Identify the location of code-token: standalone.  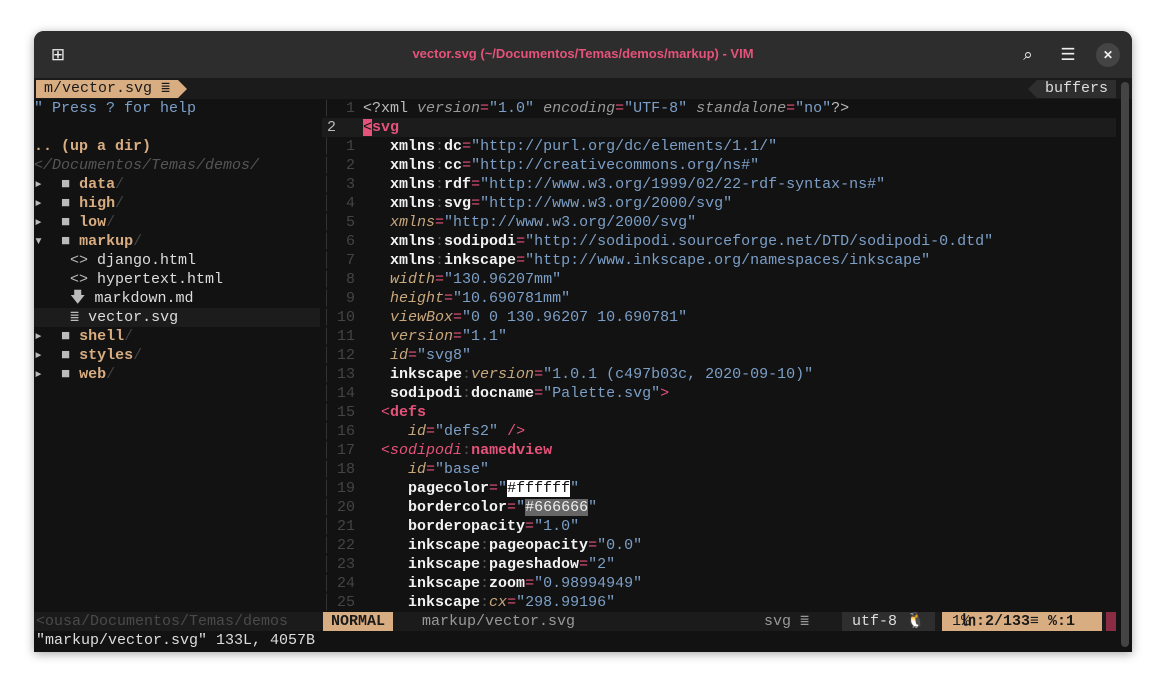
(741, 108).